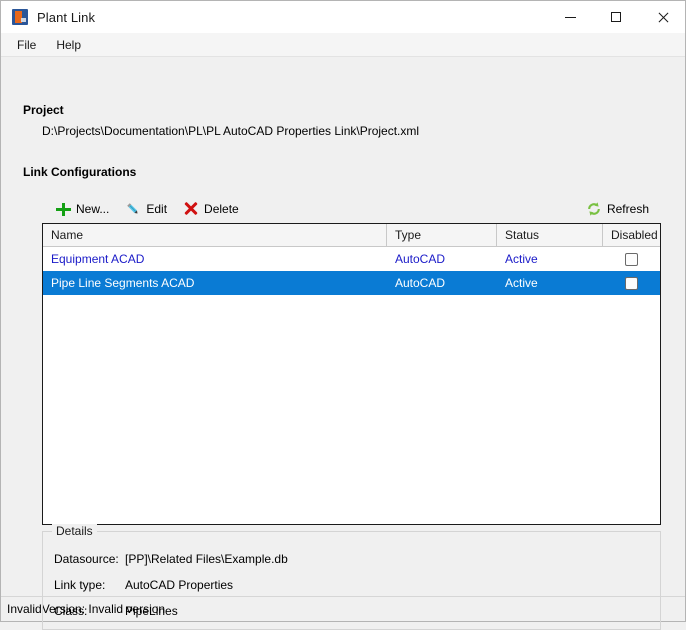 The image size is (686, 630). Describe the element at coordinates (343, 45) in the screenshot. I see `menu-bar: File Help` at that location.